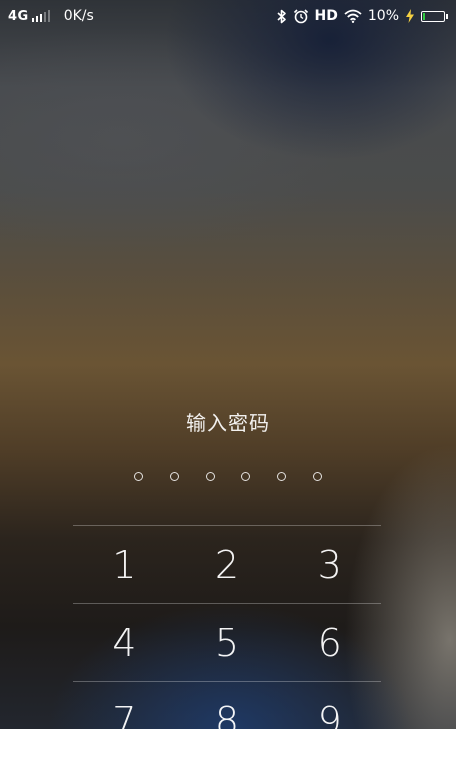 This screenshot has width=456, height=759. What do you see at coordinates (78, 16) in the screenshot?
I see `network-speed: 0K/s` at bounding box center [78, 16].